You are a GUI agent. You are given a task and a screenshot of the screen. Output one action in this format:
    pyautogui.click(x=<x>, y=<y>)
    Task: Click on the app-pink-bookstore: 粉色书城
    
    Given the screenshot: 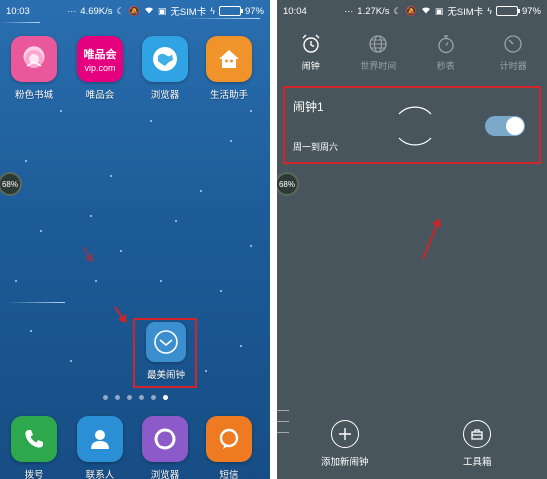 What is the action you would take?
    pyautogui.click(x=34, y=68)
    